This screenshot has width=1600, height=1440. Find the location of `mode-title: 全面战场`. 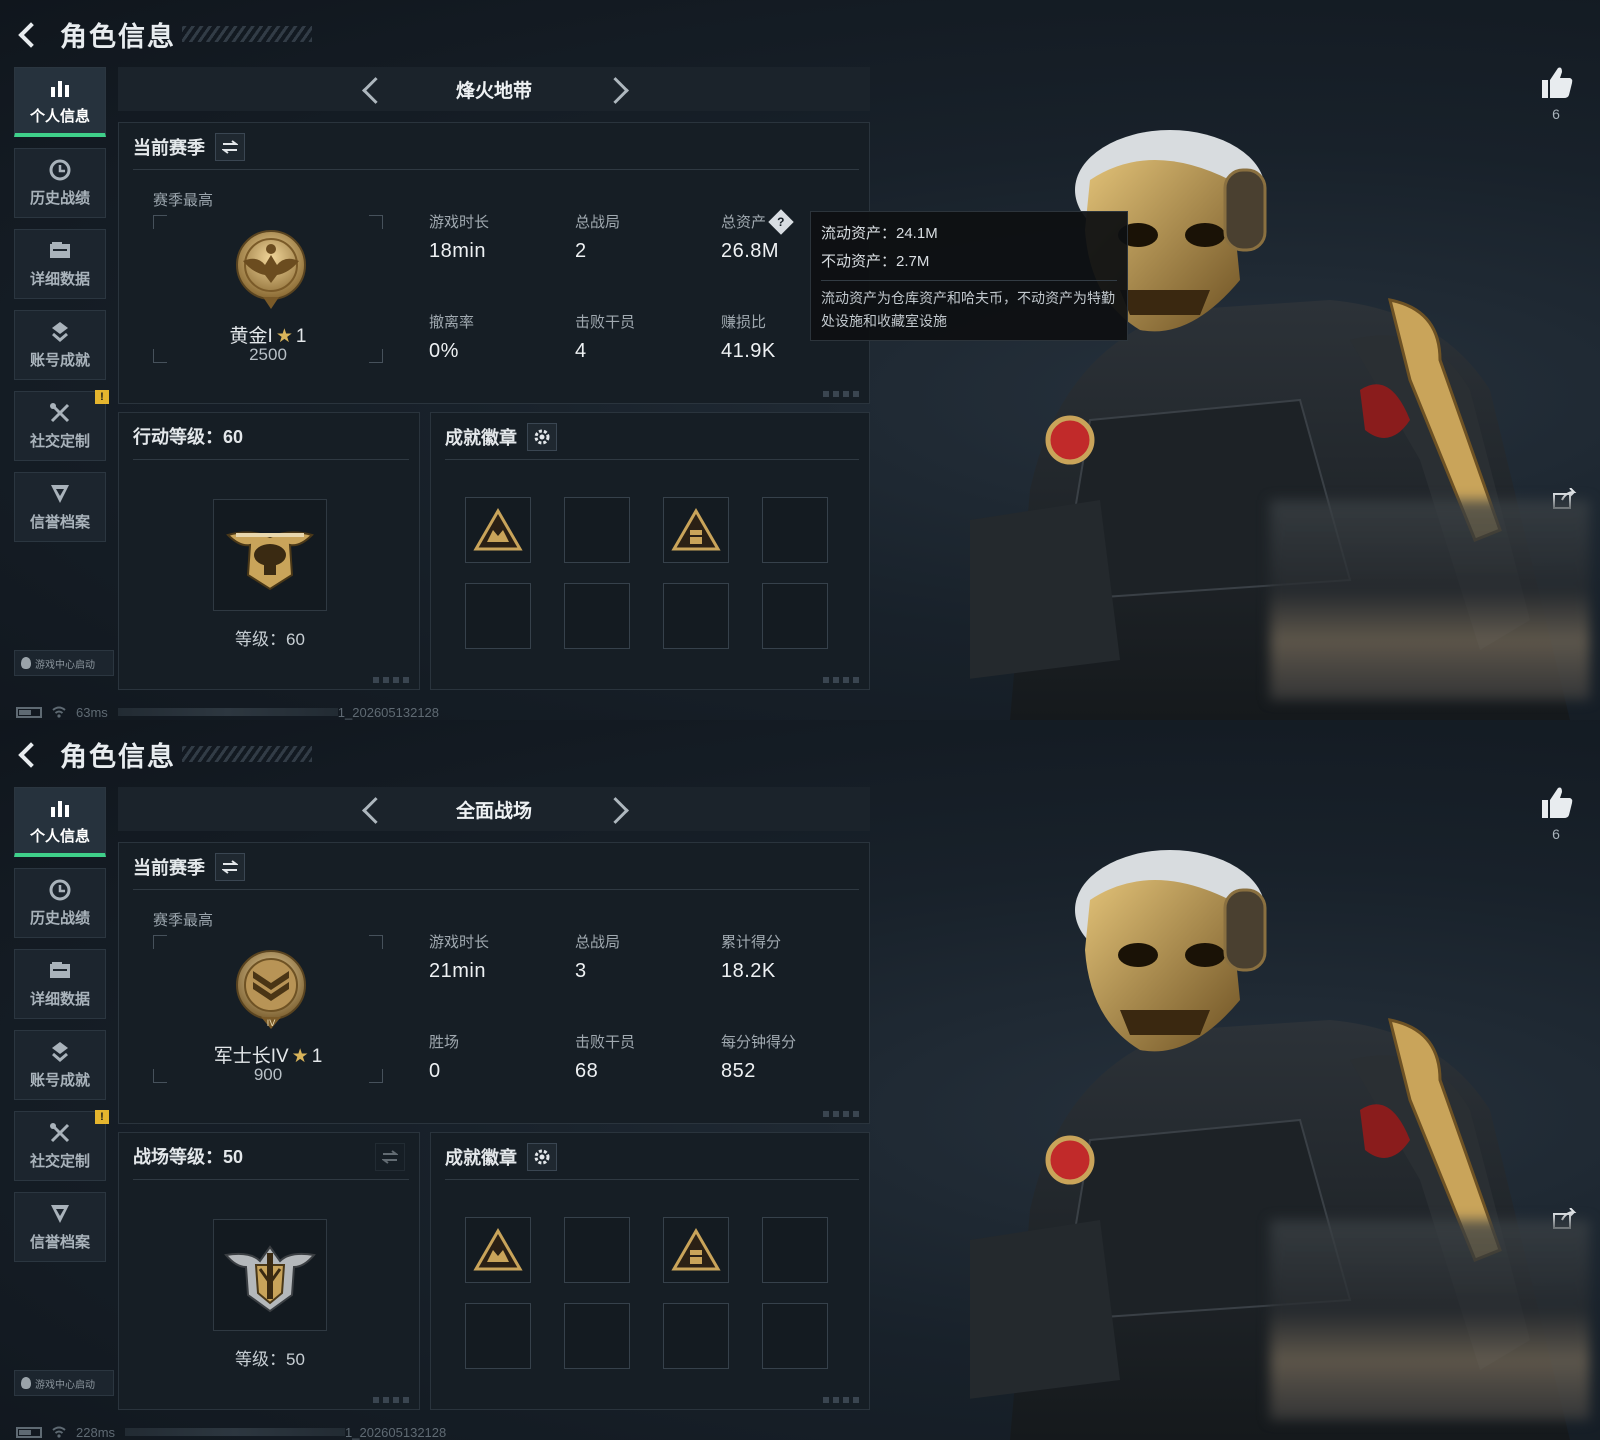

mode-title: 全面战场 is located at coordinates (493, 811).